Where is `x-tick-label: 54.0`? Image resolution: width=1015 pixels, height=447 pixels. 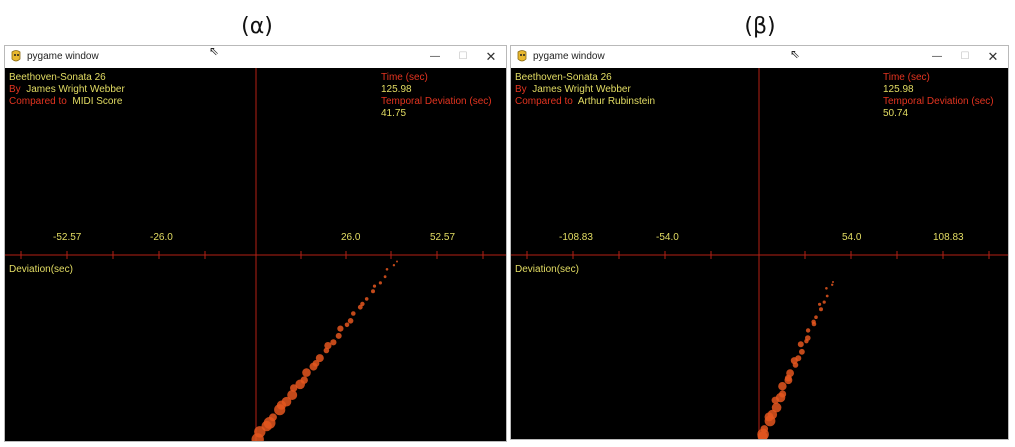
x-tick-label: 54.0 is located at coordinates (852, 237).